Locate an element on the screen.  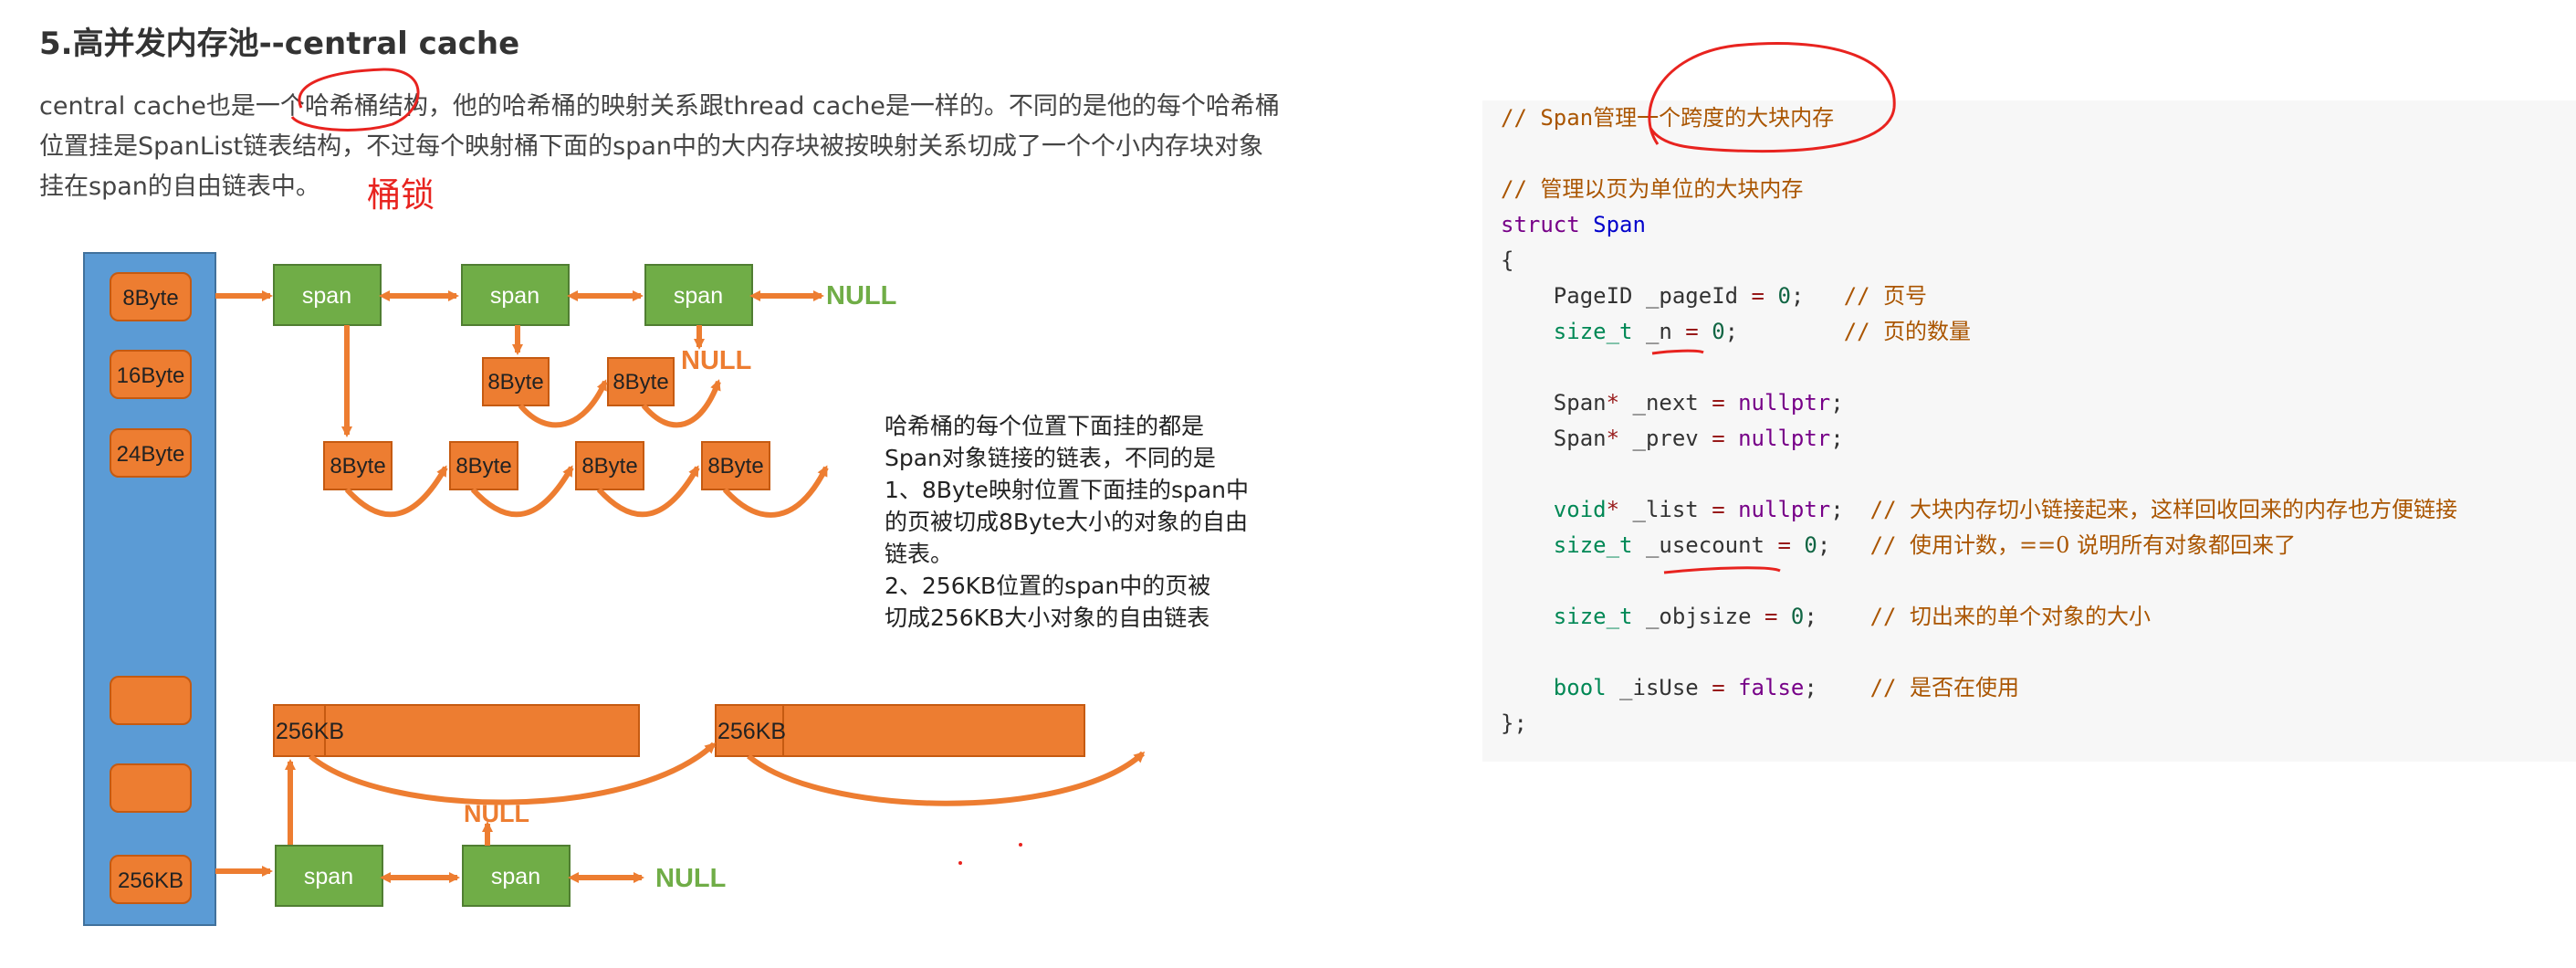
code-comment: 管理以页为单位的大块内存 is located at coordinates (1672, 189).